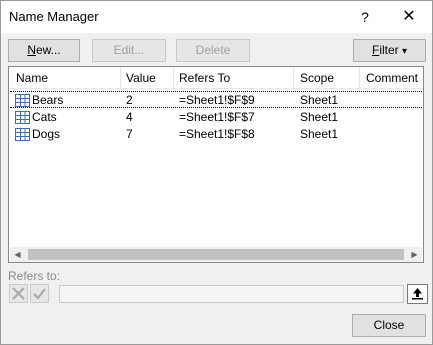 This screenshot has width=433, height=345. What do you see at coordinates (213, 50) in the screenshot?
I see `delete-button: Delete` at bounding box center [213, 50].